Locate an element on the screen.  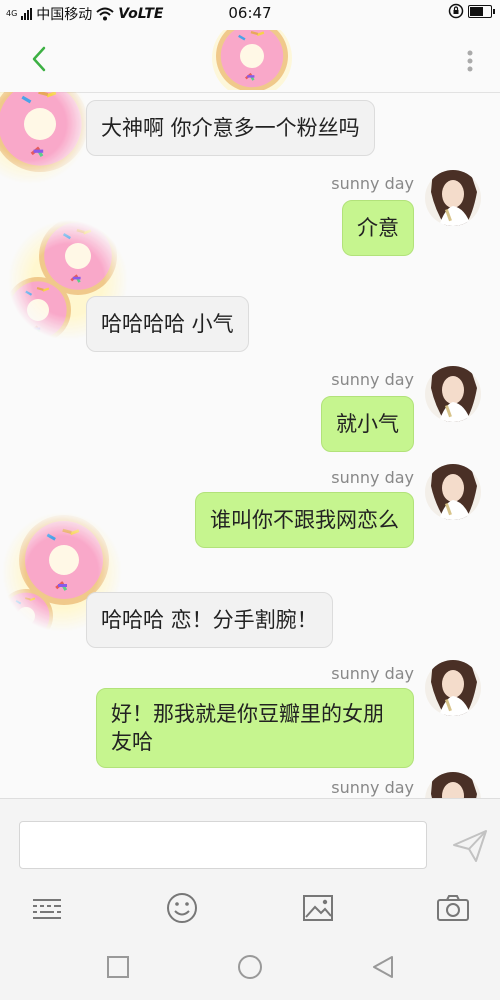
keyboard-icon is located at coordinates (47, 908).